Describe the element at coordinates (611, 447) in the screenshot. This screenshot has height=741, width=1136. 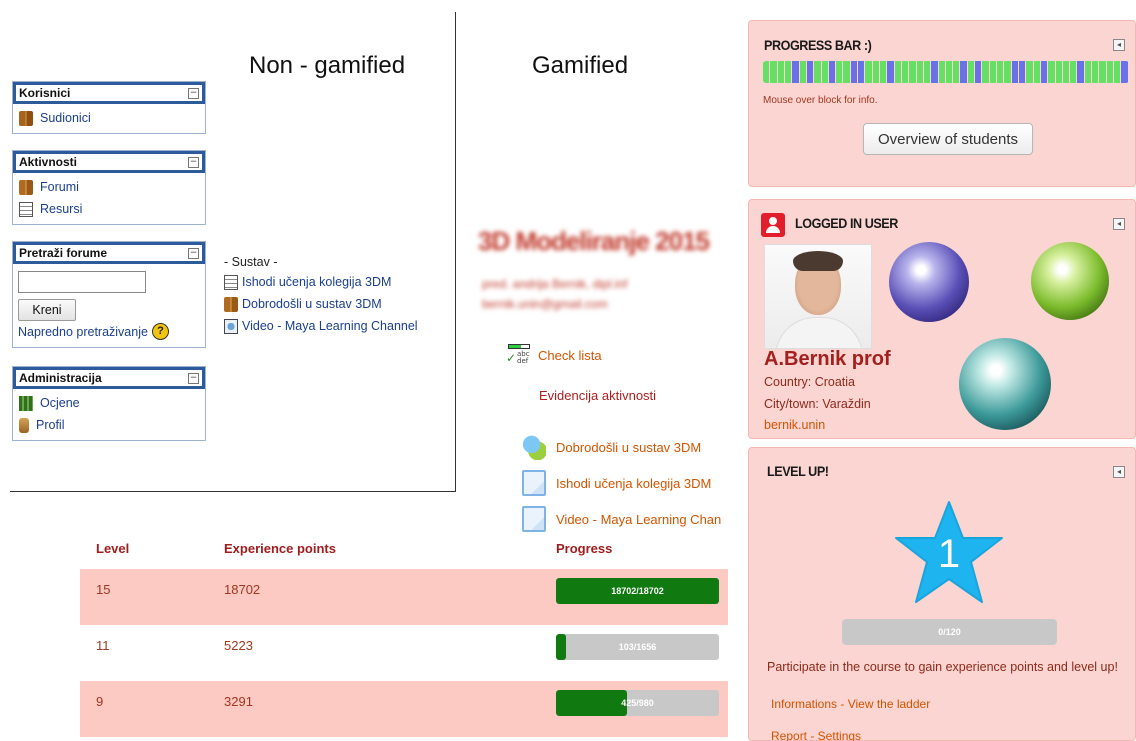
I see `gamified-link-dobrodosli: Dobrodošli u sustav 3DM` at that location.